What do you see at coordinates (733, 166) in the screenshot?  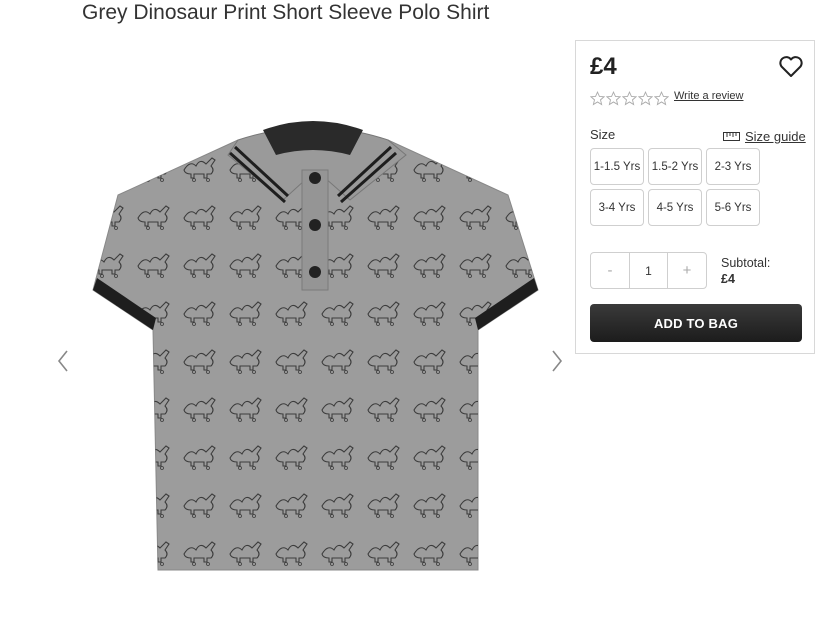 I see `size-option: 2-3 Yrs` at bounding box center [733, 166].